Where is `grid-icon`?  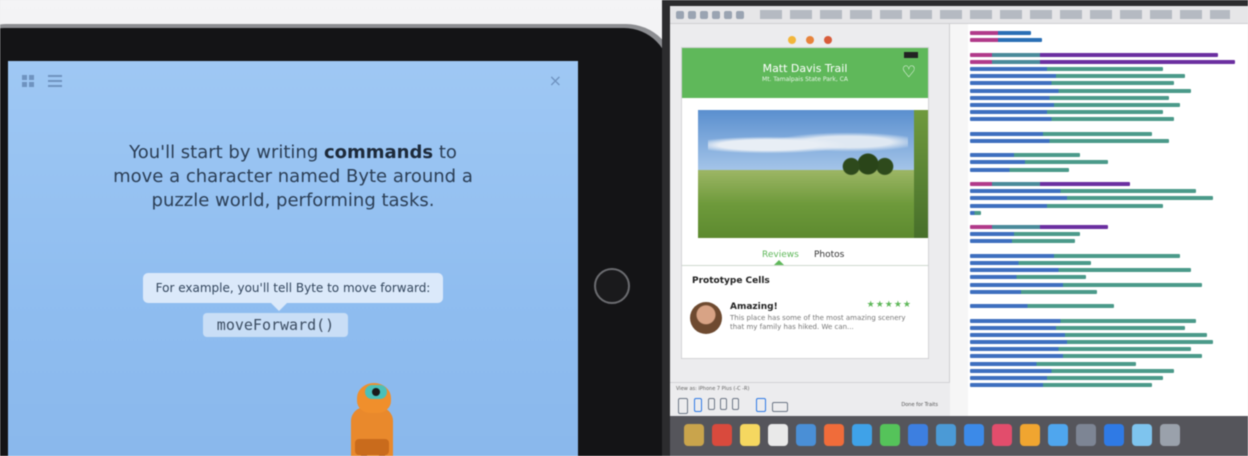
grid-icon is located at coordinates (28, 81).